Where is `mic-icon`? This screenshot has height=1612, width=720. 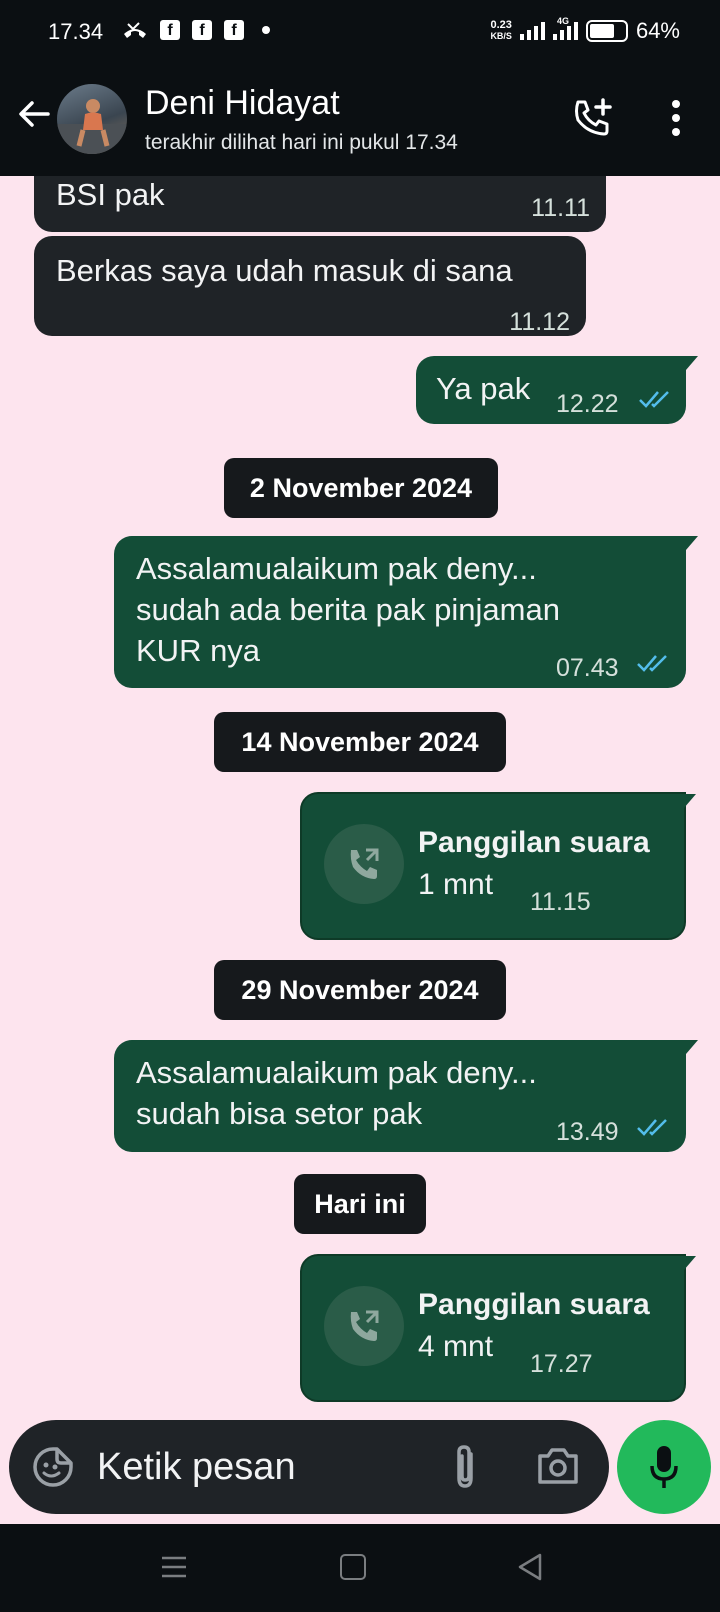
mic-icon is located at coordinates (664, 1467).